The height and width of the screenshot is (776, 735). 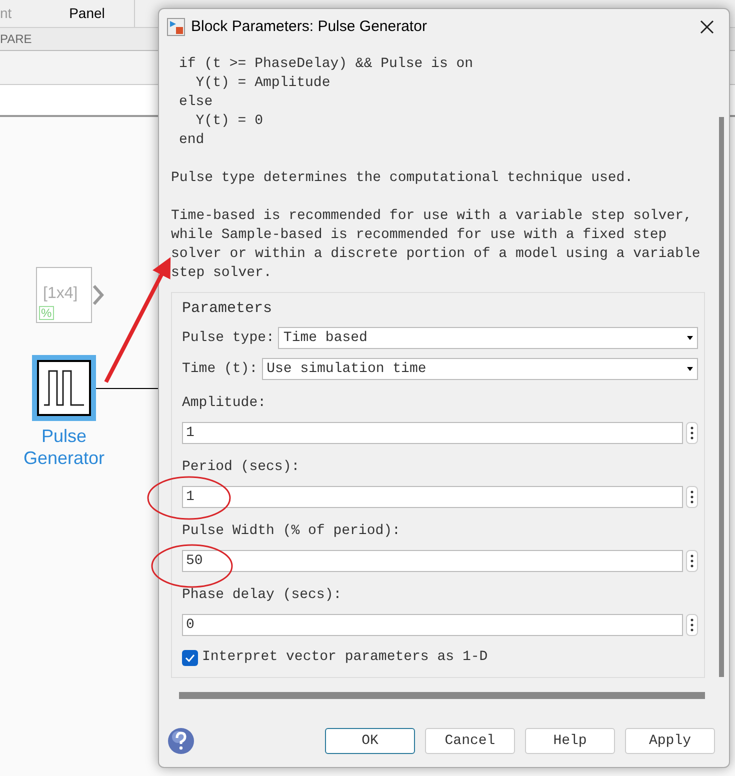 What do you see at coordinates (228, 308) in the screenshot?
I see `group-title: Parameters` at bounding box center [228, 308].